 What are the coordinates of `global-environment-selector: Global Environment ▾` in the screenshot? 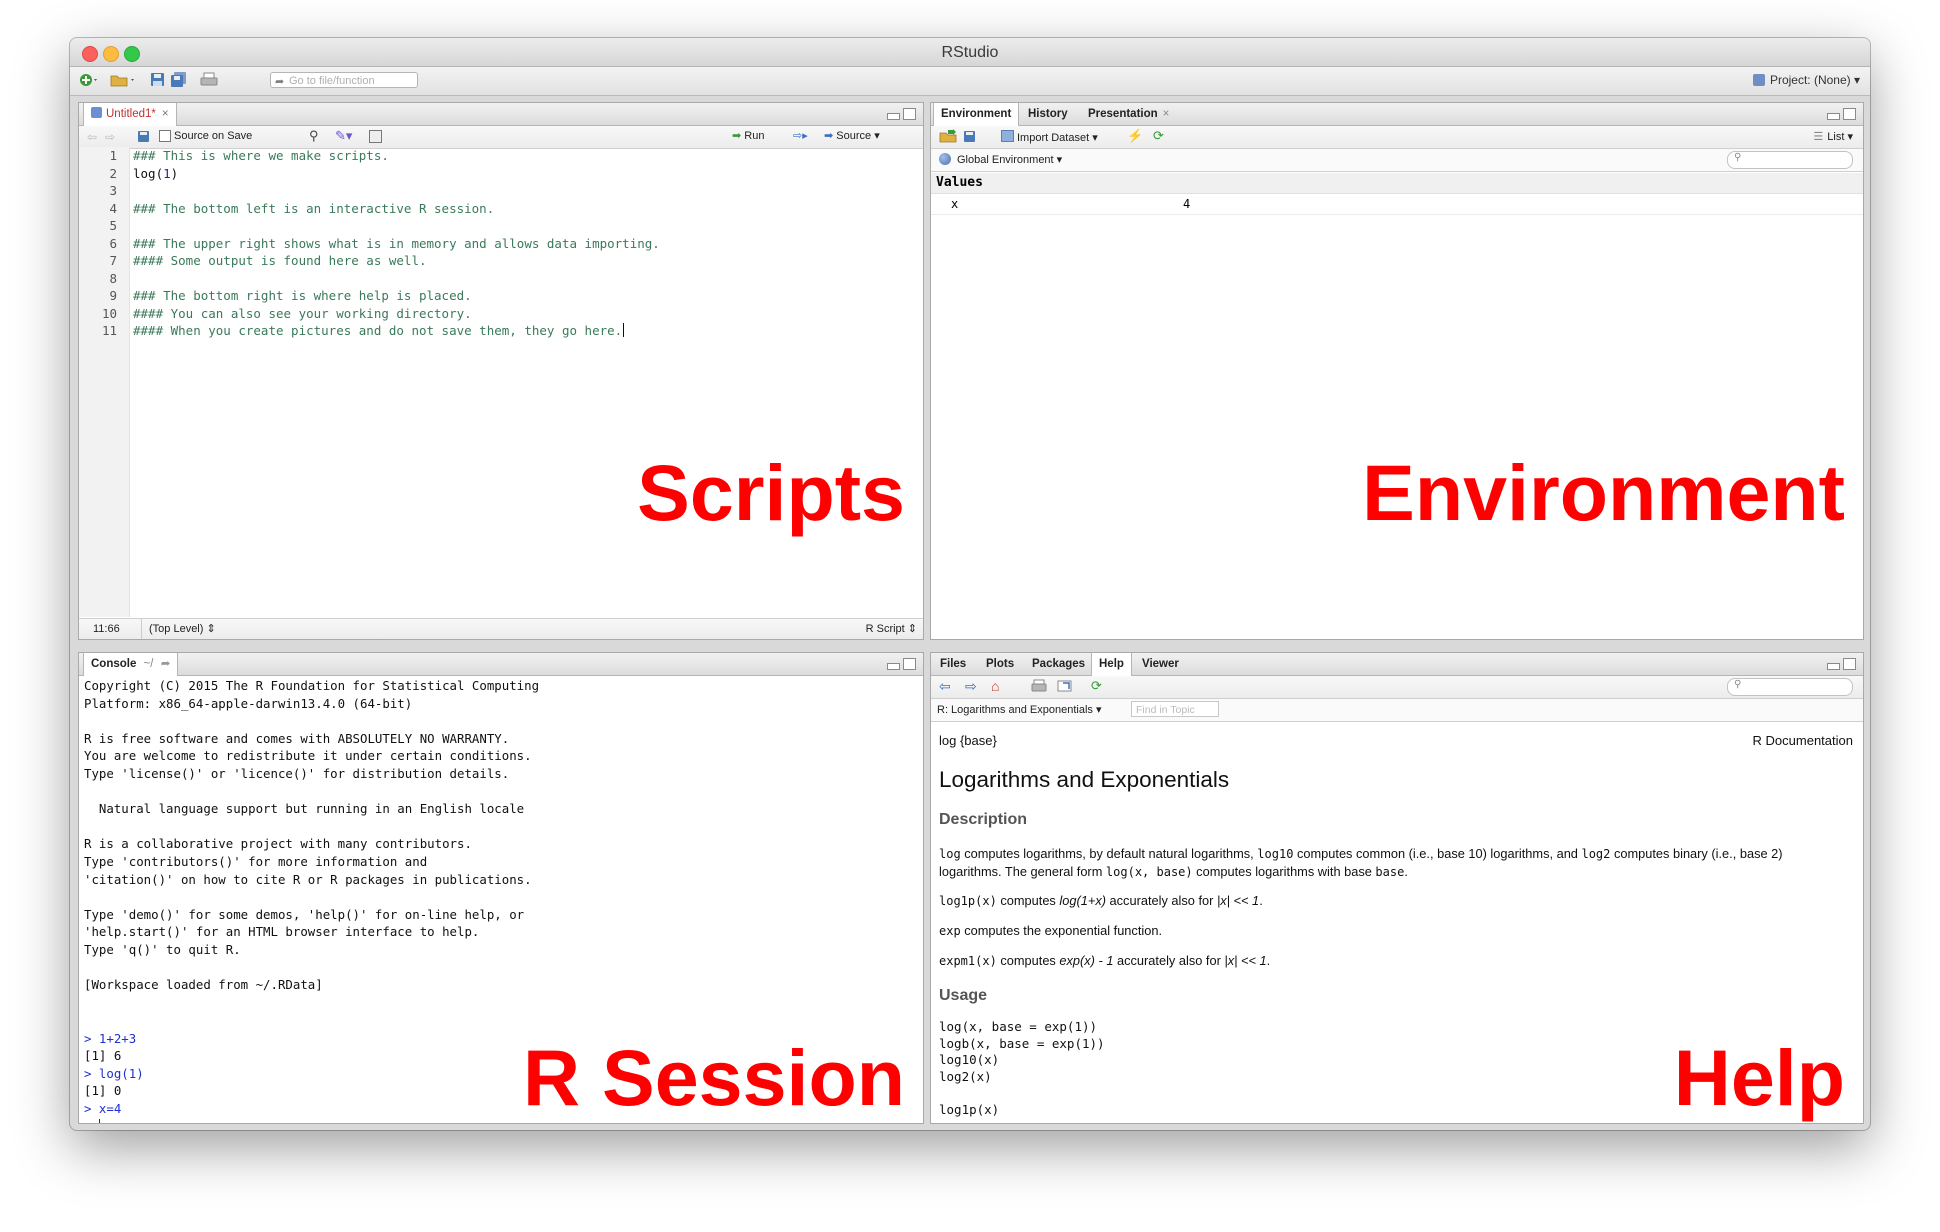 It's located at (1009, 159).